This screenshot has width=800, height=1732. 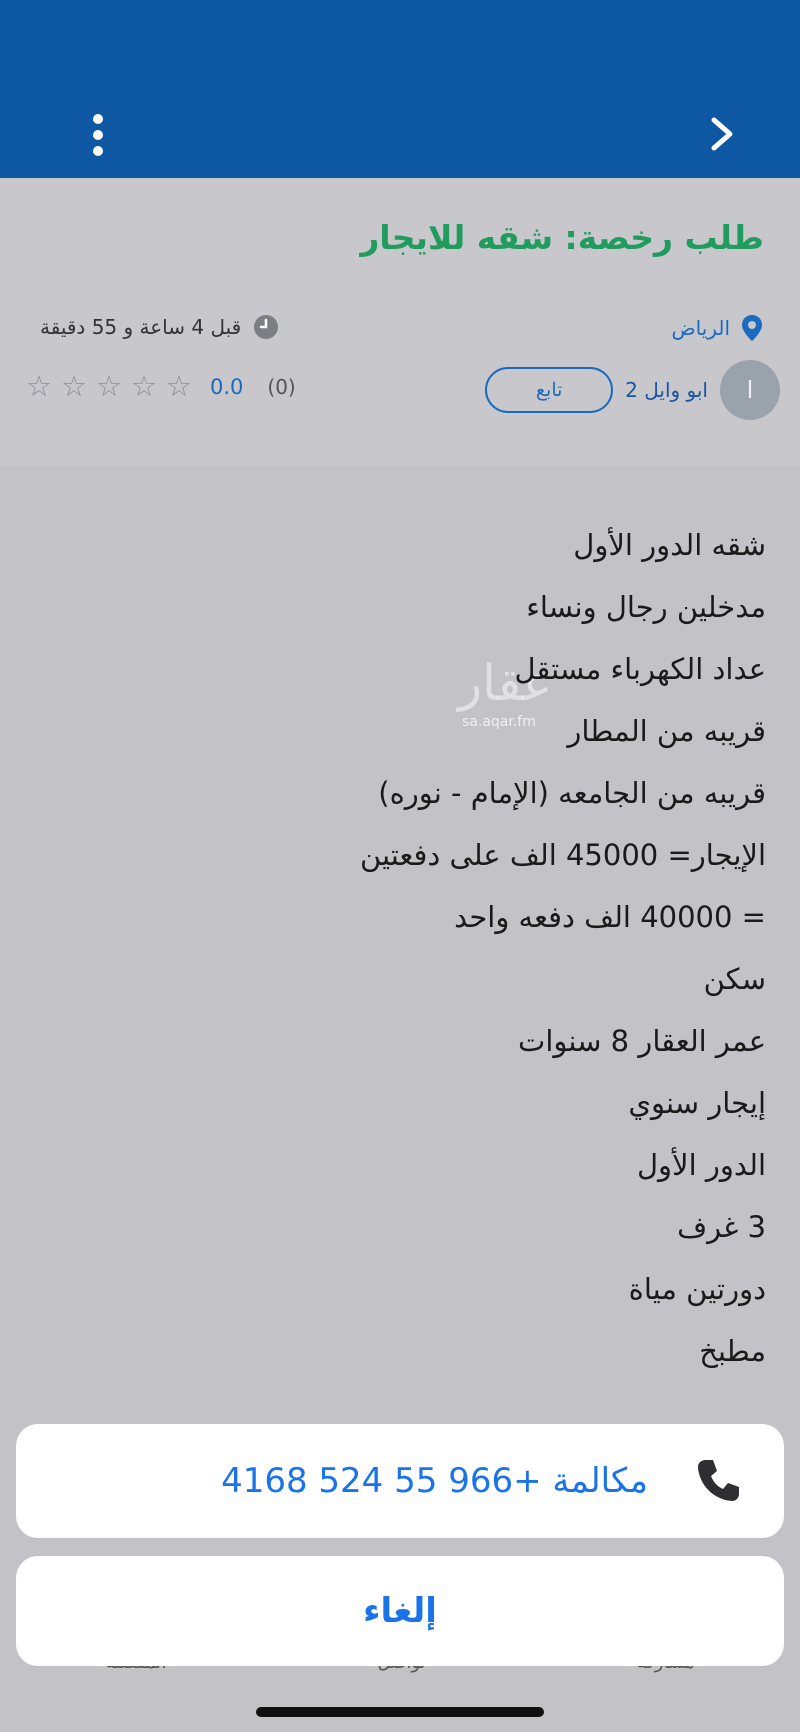 What do you see at coordinates (666, 390) in the screenshot?
I see `user-name: ابو وايل 2` at bounding box center [666, 390].